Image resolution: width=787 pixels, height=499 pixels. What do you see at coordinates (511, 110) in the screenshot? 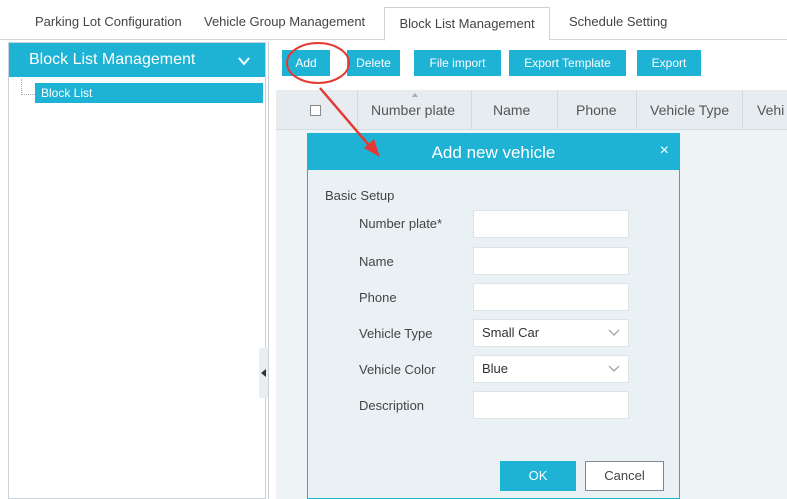
I see `column-header-name: Name` at bounding box center [511, 110].